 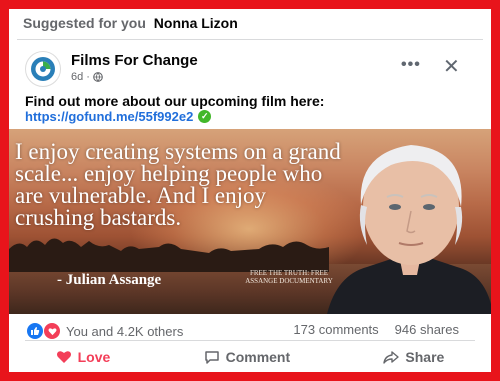 What do you see at coordinates (411, 65) in the screenshot?
I see `more-options-icon: •••` at bounding box center [411, 65].